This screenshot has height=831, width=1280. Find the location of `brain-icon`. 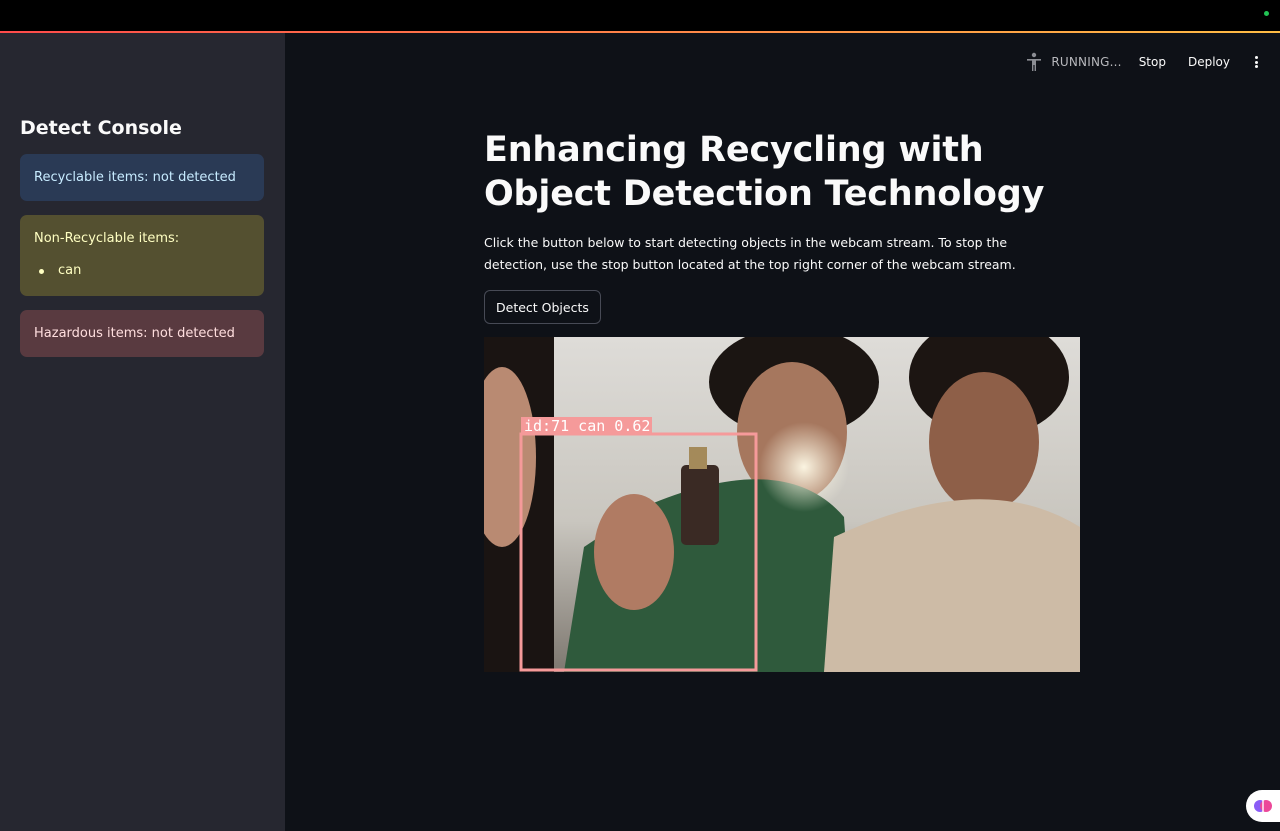

brain-icon is located at coordinates (1263, 806).